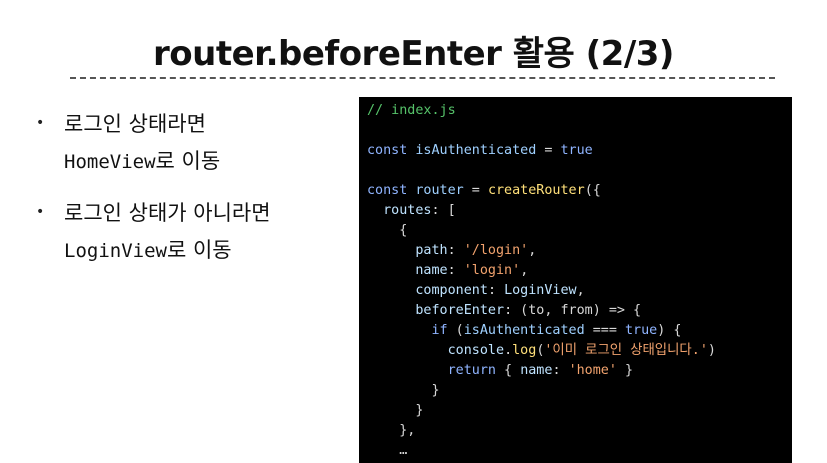  What do you see at coordinates (167, 213) in the screenshot?
I see `bullet-line: 로그인 상태가 아니라면` at bounding box center [167, 213].